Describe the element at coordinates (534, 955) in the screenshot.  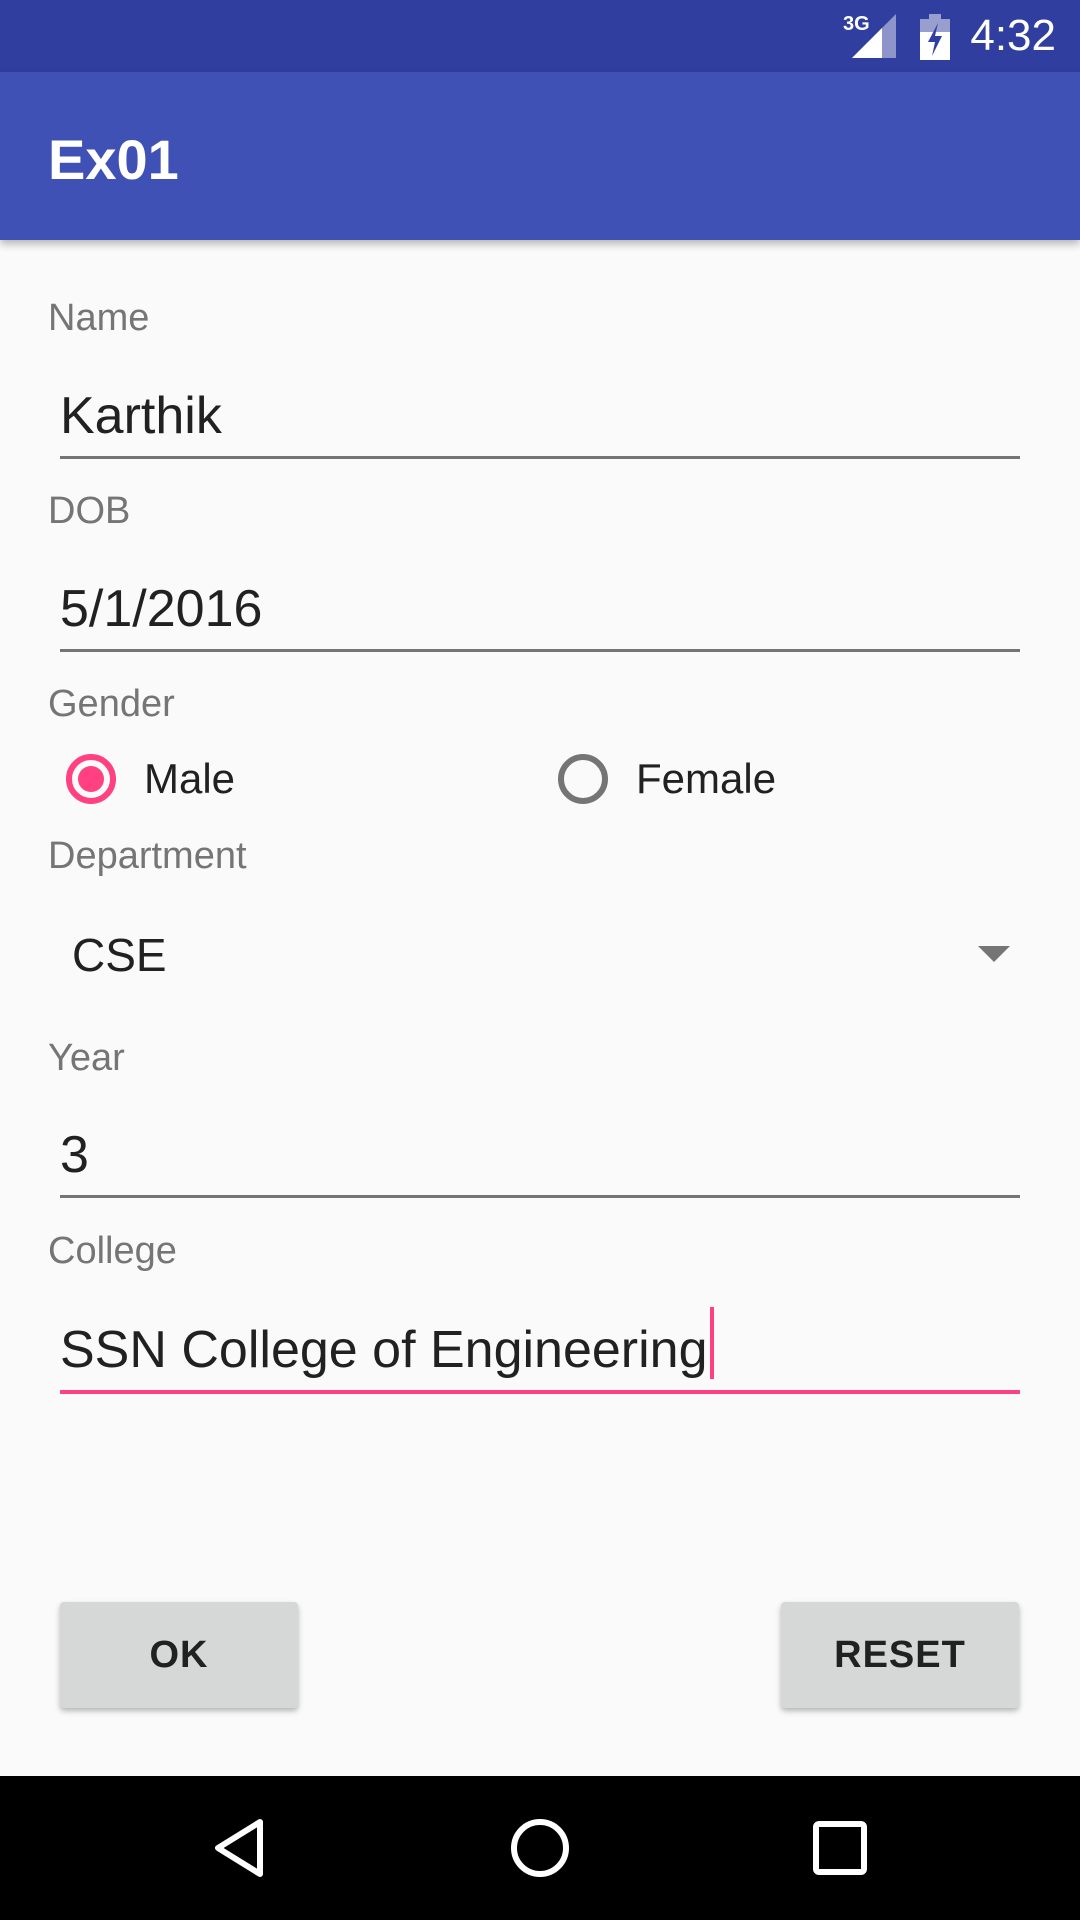
I see `department-spinner: CSE` at that location.